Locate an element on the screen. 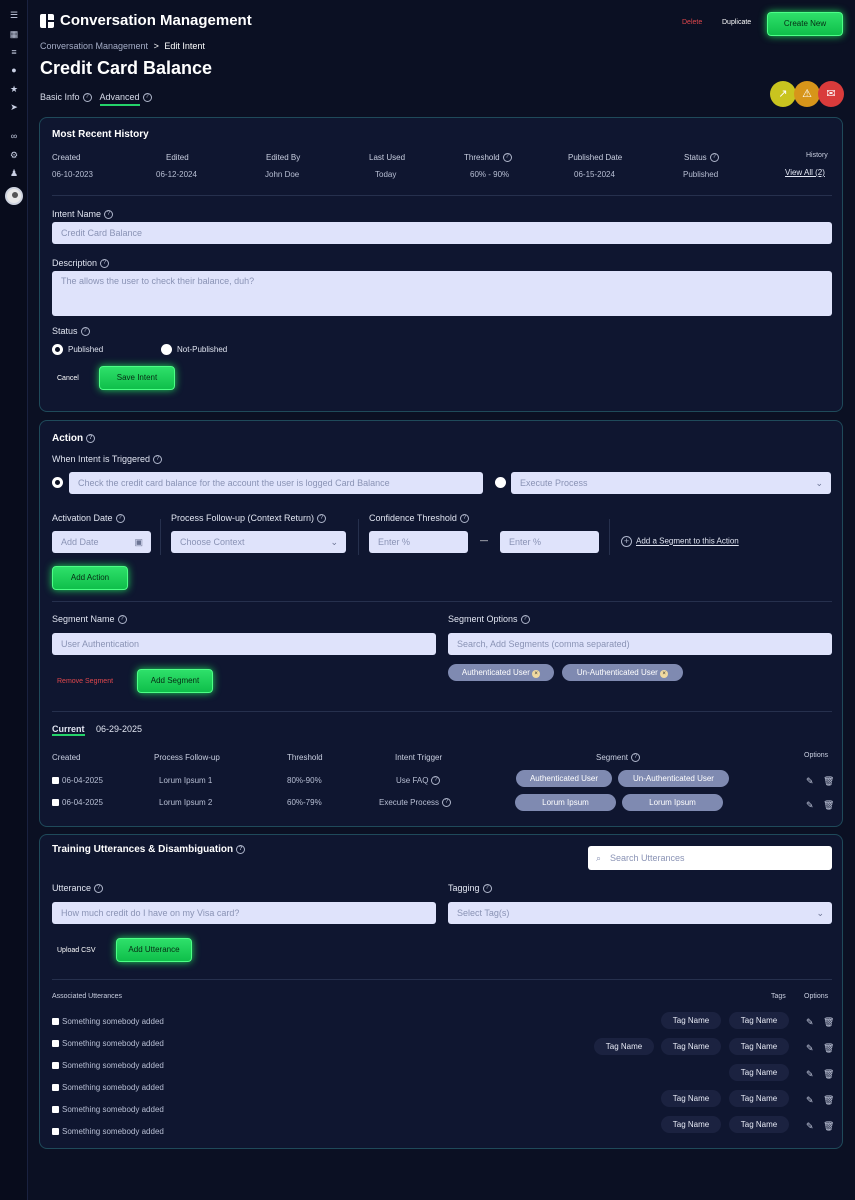  add-utterance-button: Add Utterance is located at coordinates (154, 950).